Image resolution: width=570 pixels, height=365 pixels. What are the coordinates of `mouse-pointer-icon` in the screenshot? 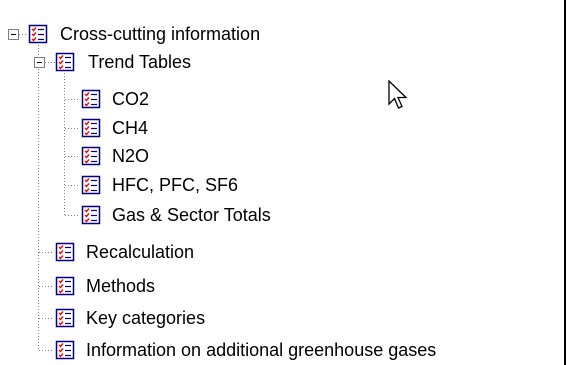 It's located at (398, 94).